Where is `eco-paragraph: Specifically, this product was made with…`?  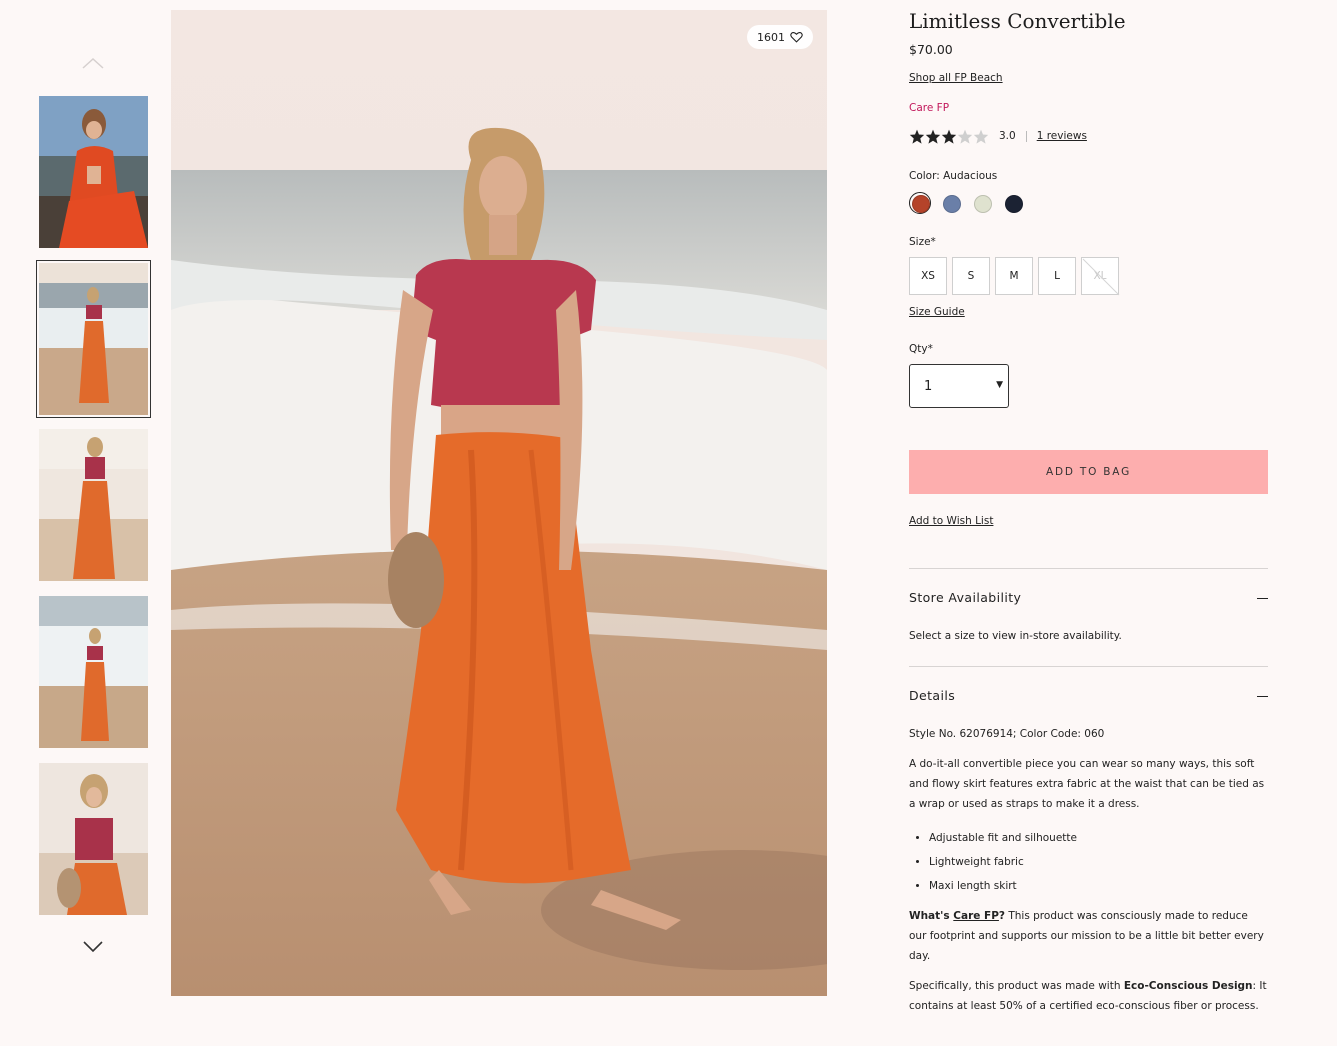
eco-paragraph: Specifically, this product was made with… is located at coordinates (1088, 996).